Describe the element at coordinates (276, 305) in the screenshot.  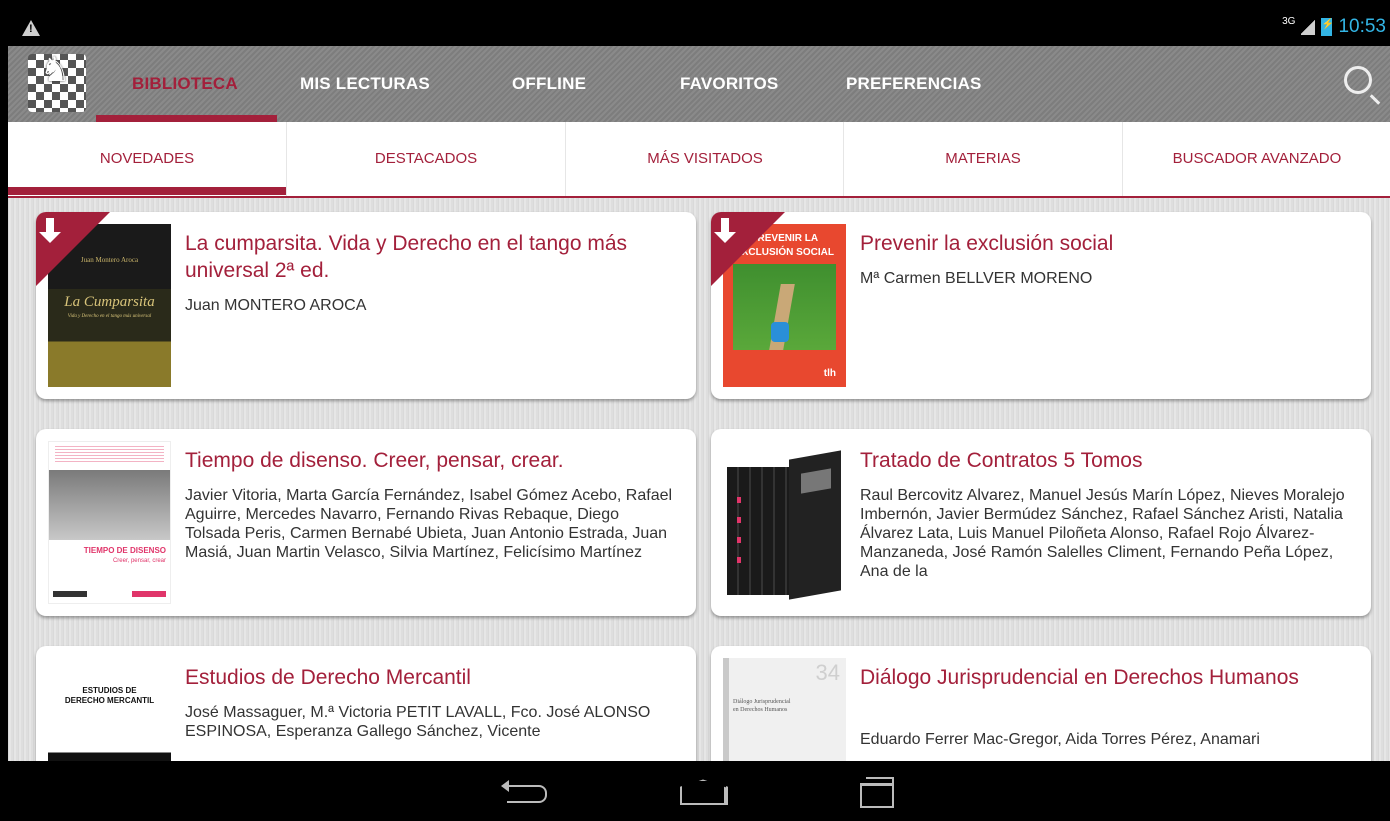
I see `book-authors: Juan MONTERO AROCA` at that location.